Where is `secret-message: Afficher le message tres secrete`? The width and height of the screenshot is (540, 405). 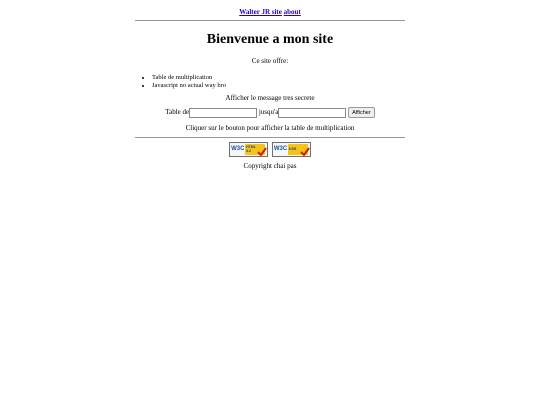
secret-message: Afficher le message tres secrete is located at coordinates (270, 98).